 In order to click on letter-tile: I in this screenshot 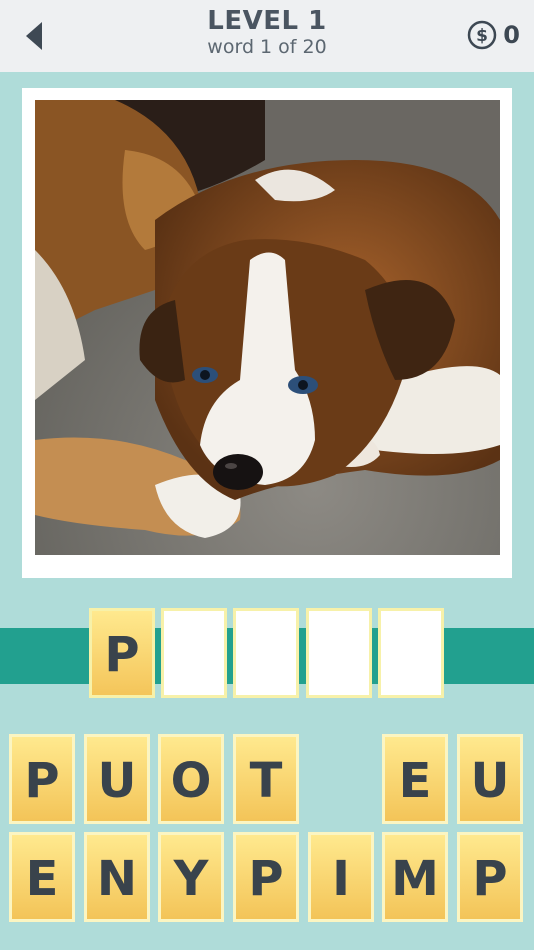, I will do `click(341, 877)`.